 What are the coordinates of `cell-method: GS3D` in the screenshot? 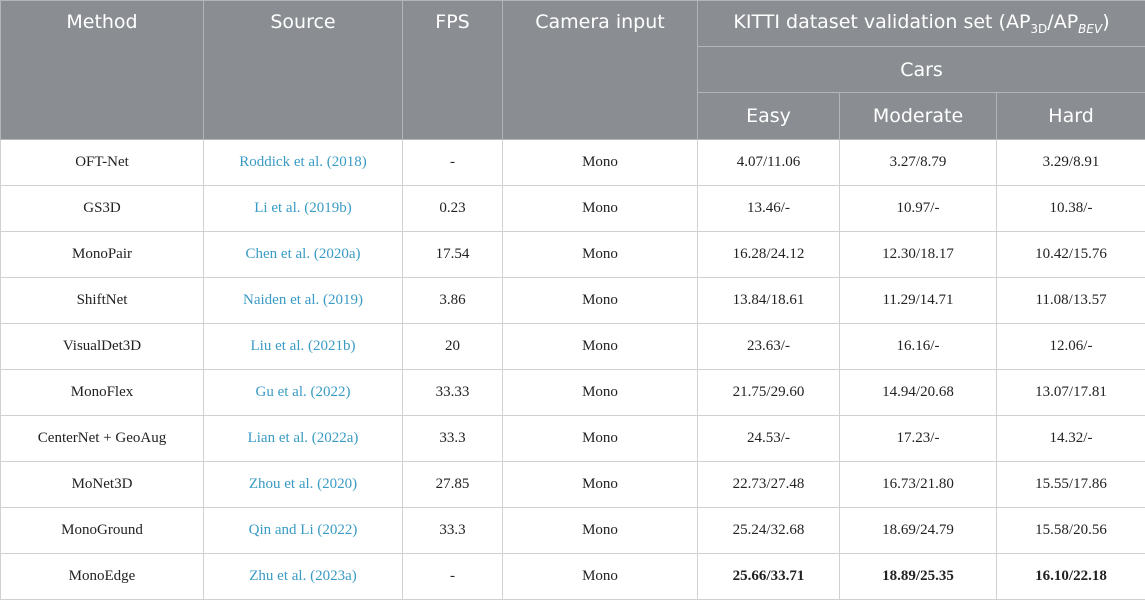 It's located at (102, 209).